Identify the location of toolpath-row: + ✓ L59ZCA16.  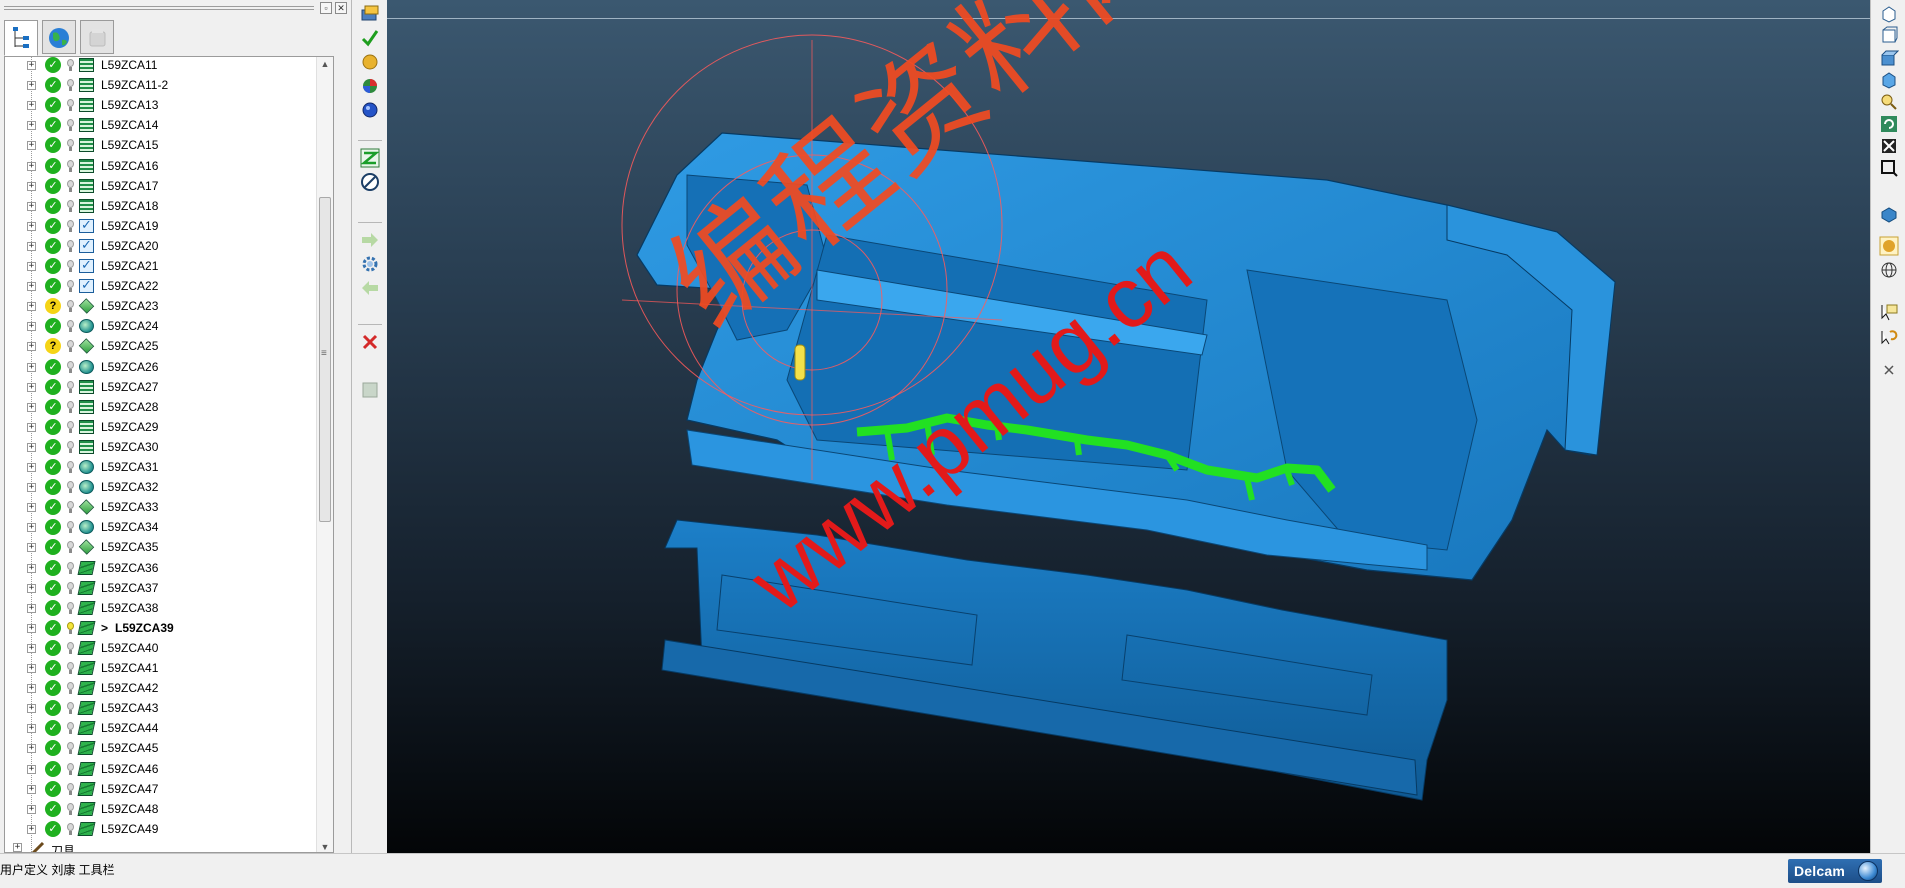
(165, 166).